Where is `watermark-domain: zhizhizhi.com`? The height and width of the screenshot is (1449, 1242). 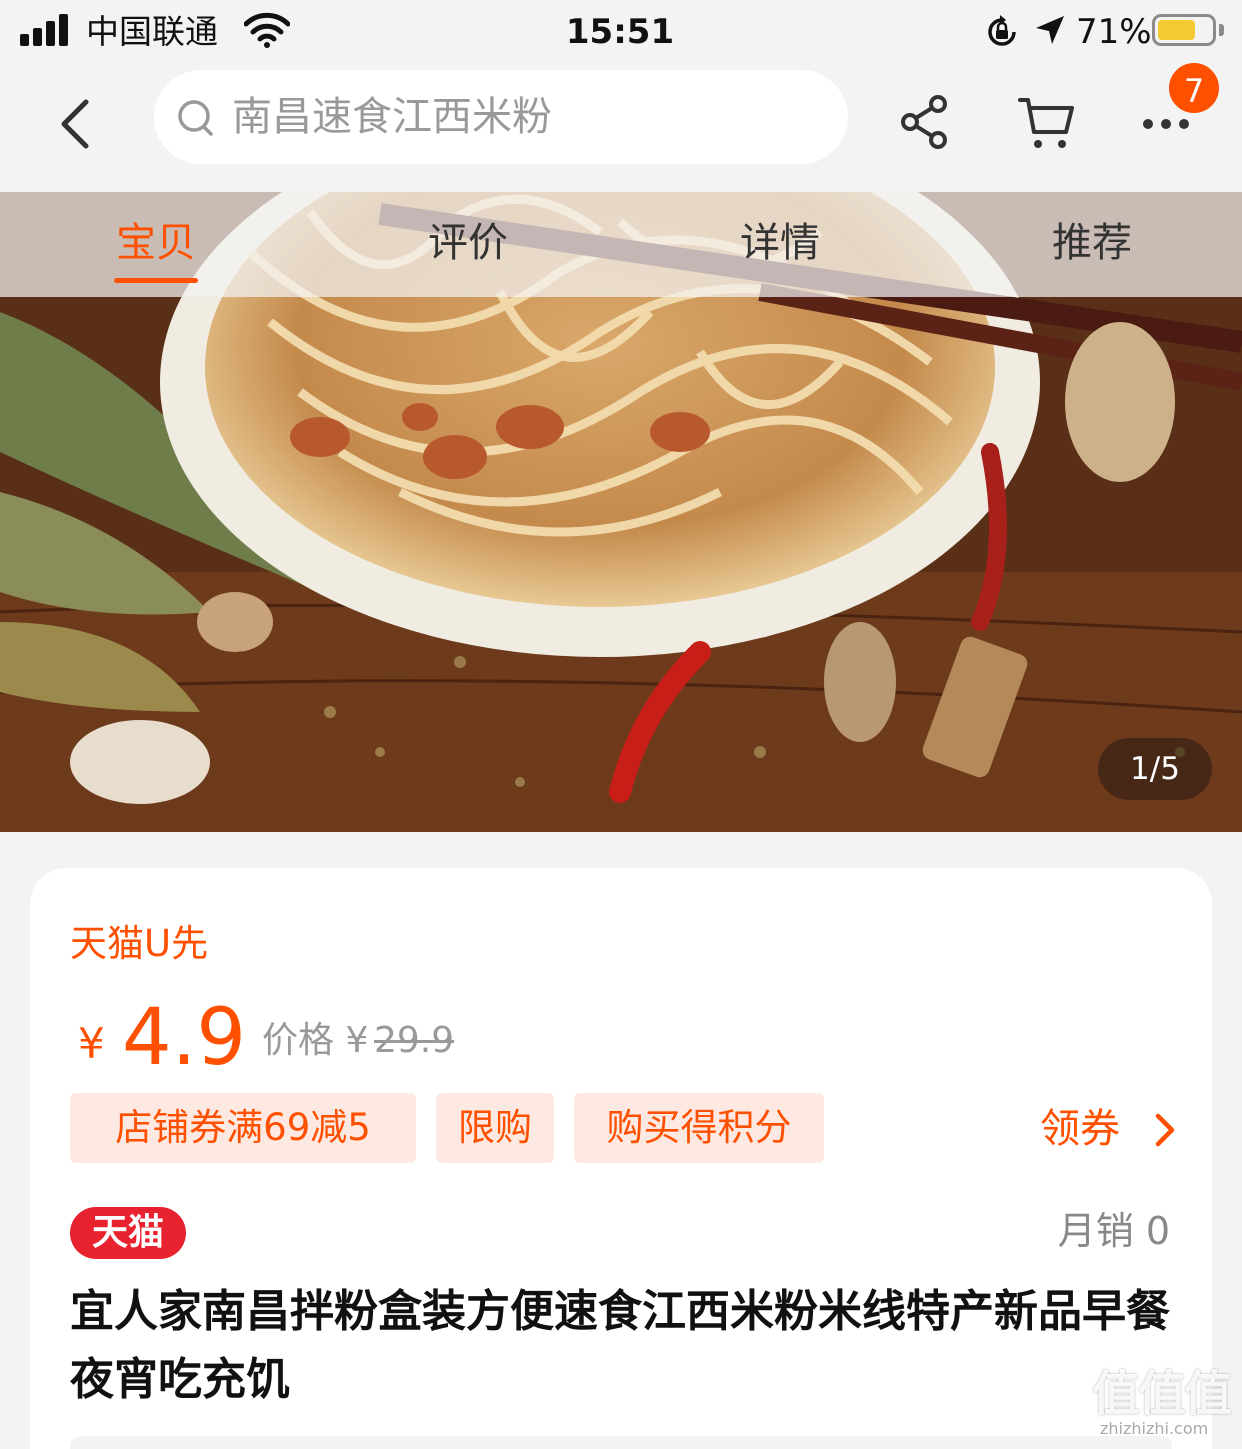 watermark-domain: zhizhizhi.com is located at coordinates (1154, 1428).